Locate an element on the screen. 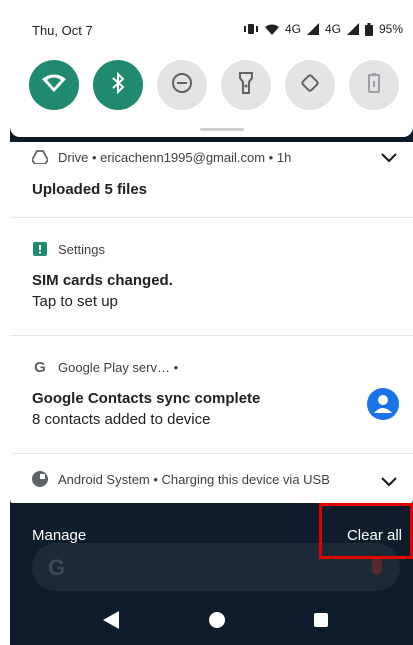 This screenshot has width=413, height=645. do-not-disturb-tile is located at coordinates (182, 85).